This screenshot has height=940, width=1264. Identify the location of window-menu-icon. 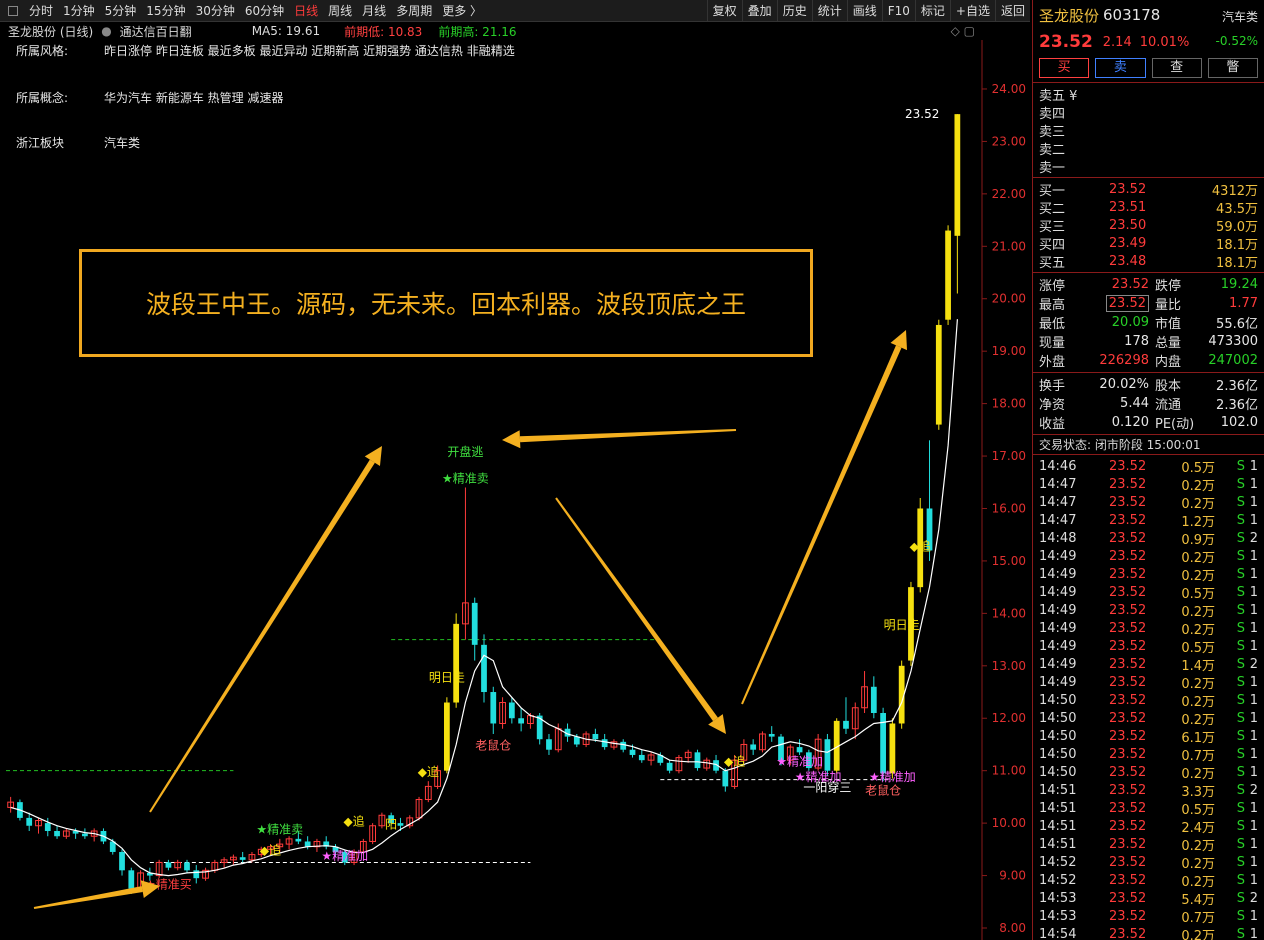
(13, 10).